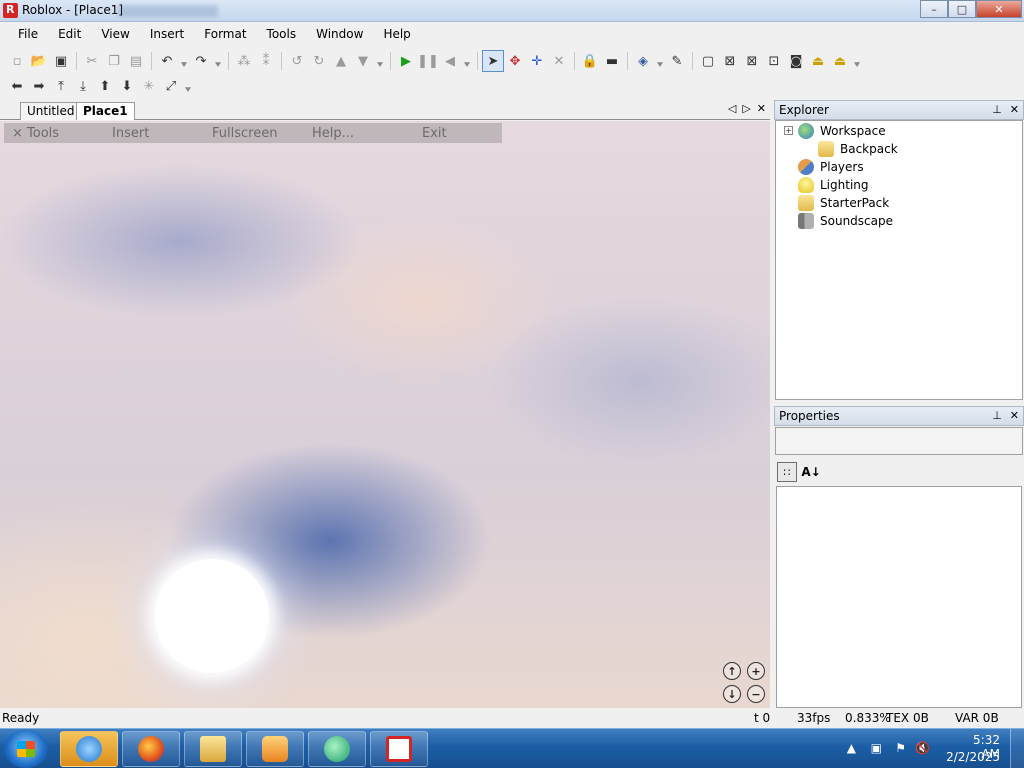 This screenshot has width=1024, height=768. I want to click on anchor-icon: ▬, so click(612, 61).